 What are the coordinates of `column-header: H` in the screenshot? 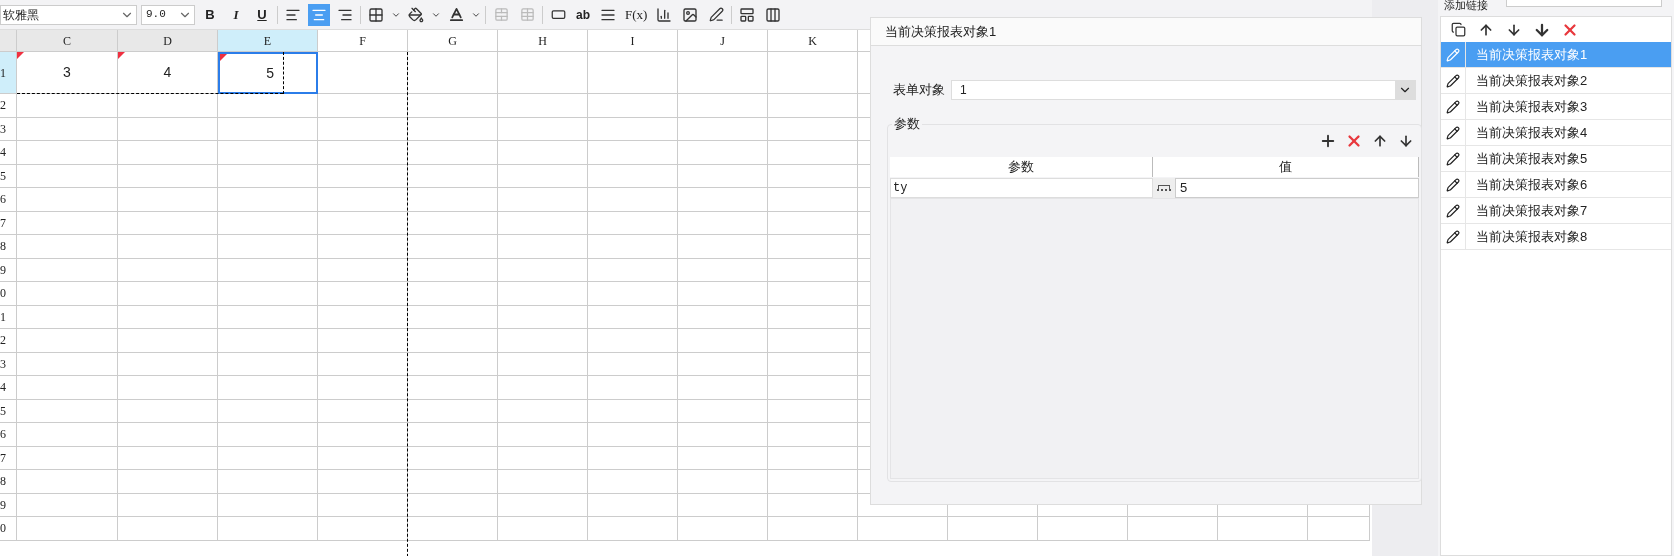 It's located at (543, 41).